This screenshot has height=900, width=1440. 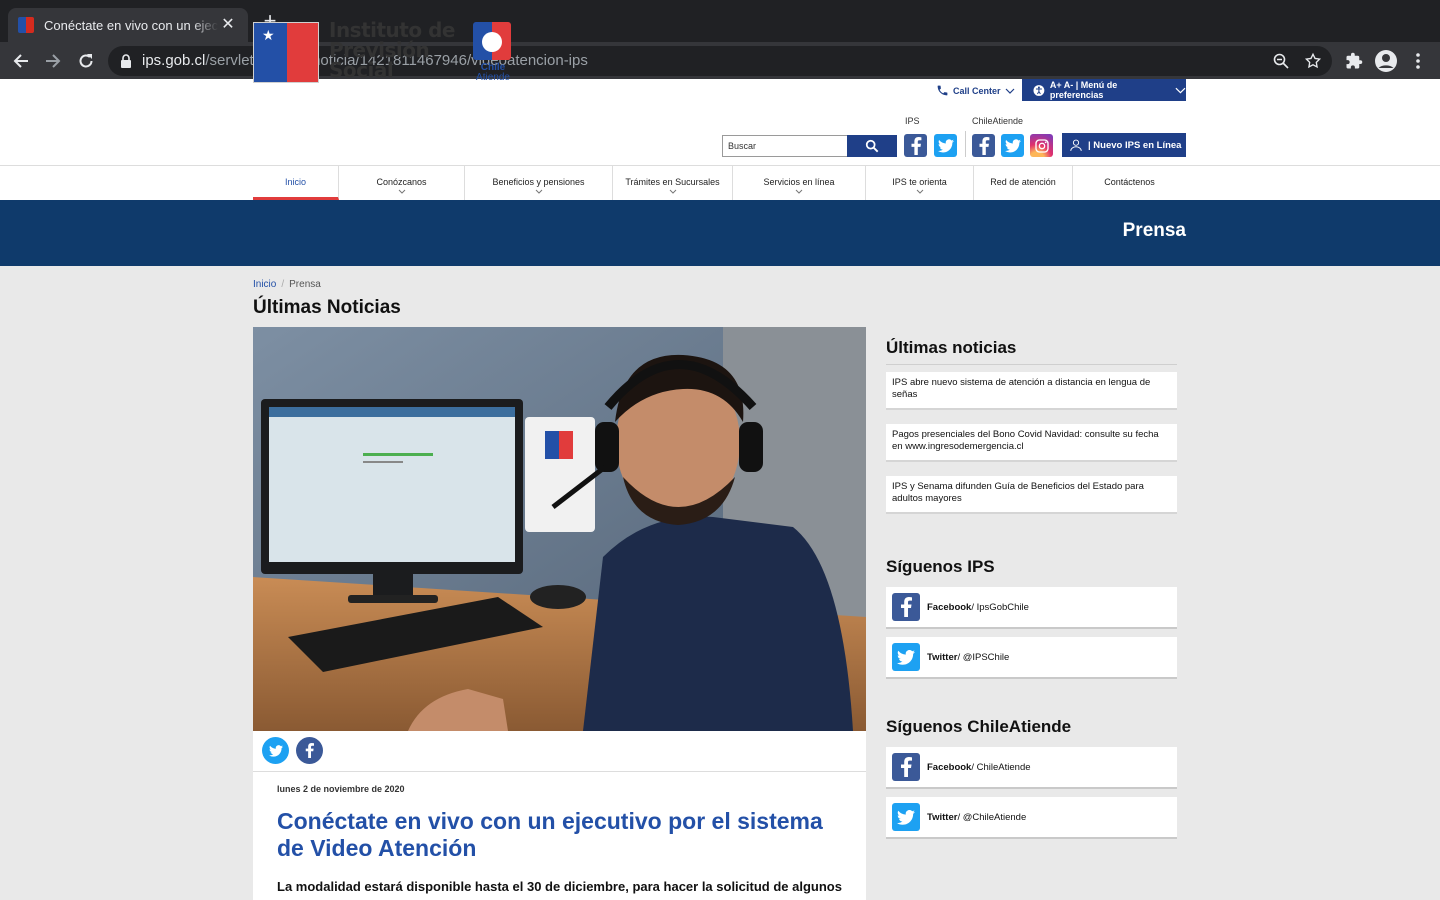 What do you see at coordinates (493, 53) in the screenshot?
I see `chileatiende-logo: Chile Atiende` at bounding box center [493, 53].